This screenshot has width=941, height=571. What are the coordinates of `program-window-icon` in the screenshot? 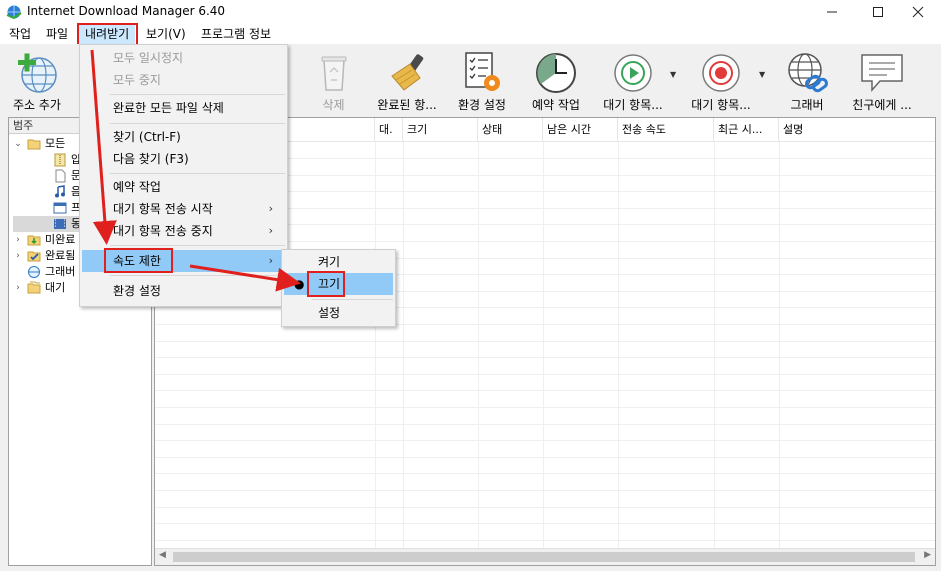 It's located at (60, 208).